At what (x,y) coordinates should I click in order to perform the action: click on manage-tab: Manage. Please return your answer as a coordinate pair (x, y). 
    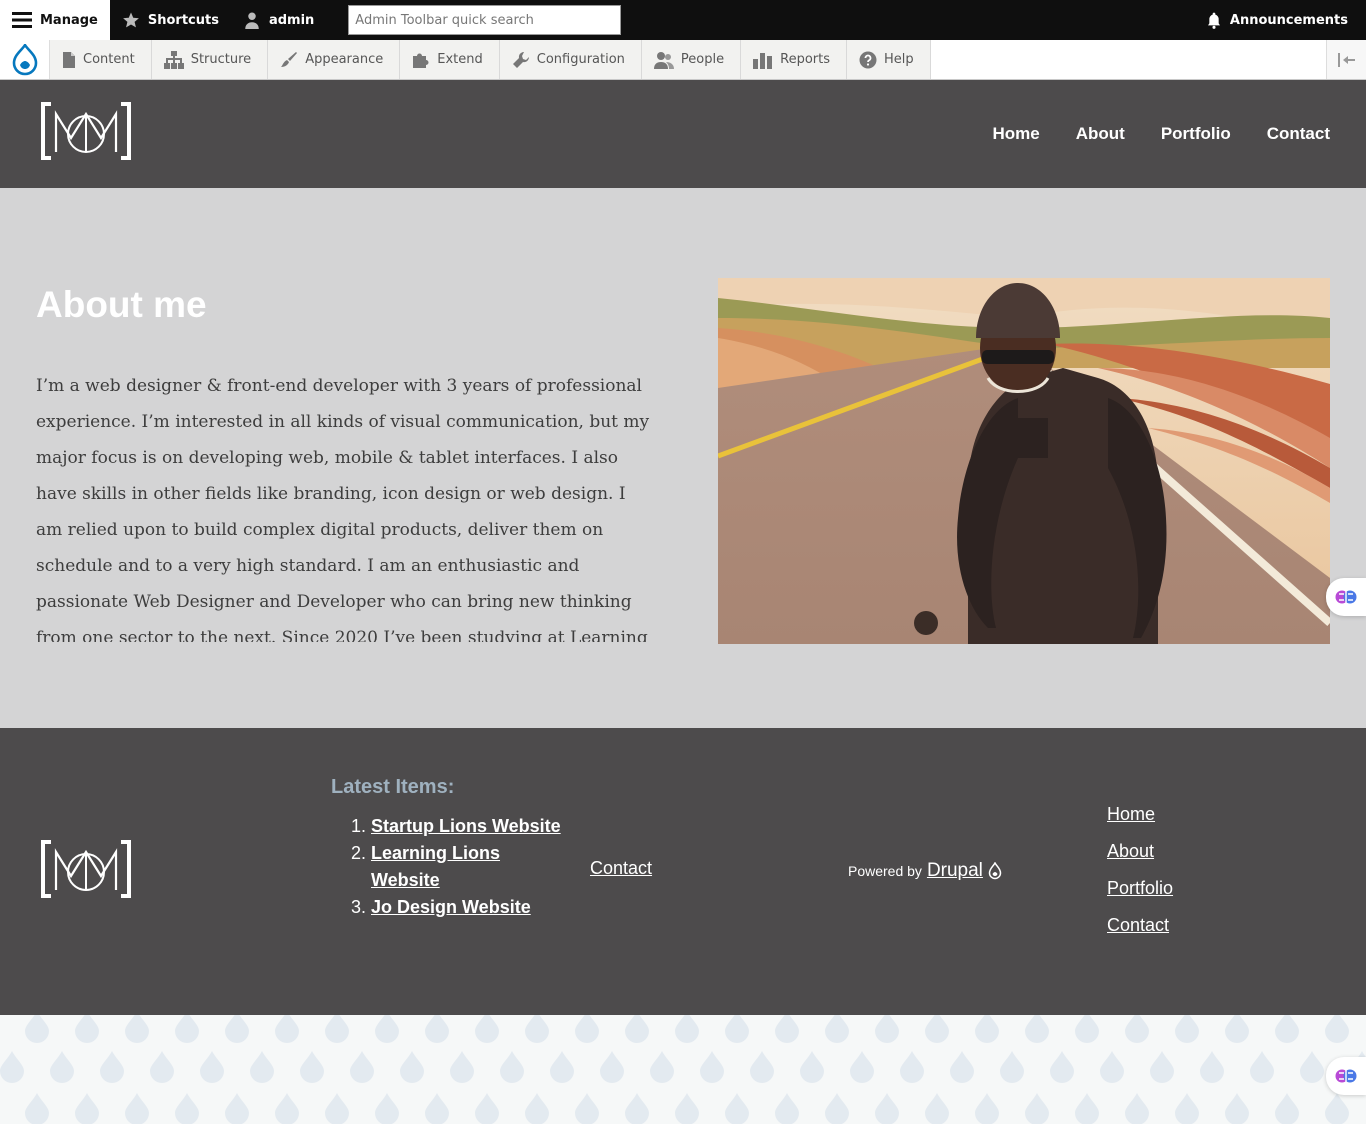
    Looking at the image, I should click on (55, 20).